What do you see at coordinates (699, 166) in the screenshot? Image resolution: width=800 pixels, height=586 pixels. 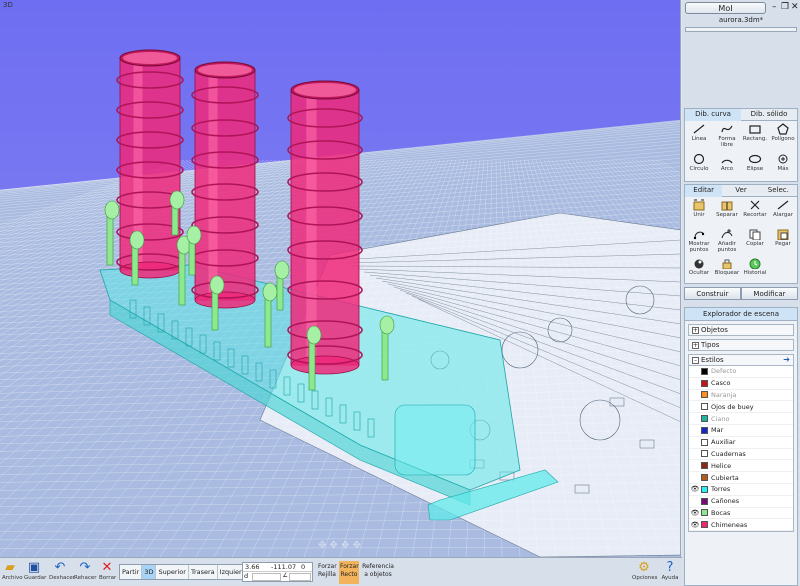 I see `tool-círculo-button: Círculo` at bounding box center [699, 166].